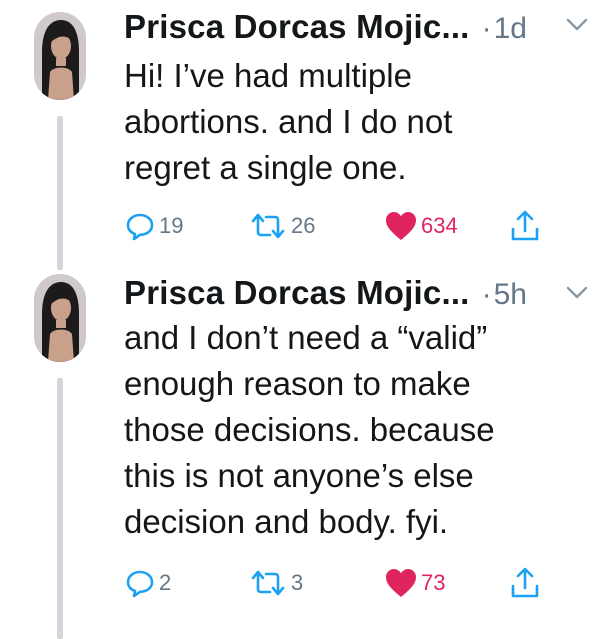 Image resolution: width=610 pixels, height=639 pixels. I want to click on tweet-text-line: enough reason to make, so click(297, 383).